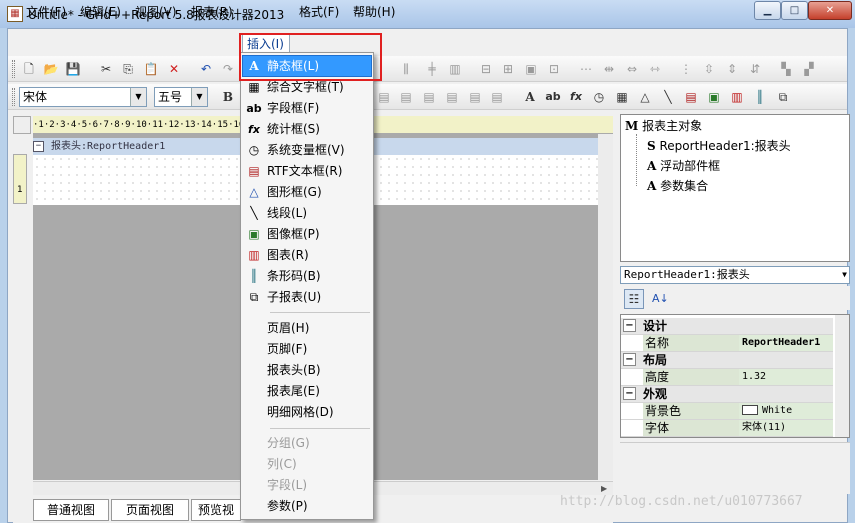 Image resolution: width=855 pixels, height=523 pixels. What do you see at coordinates (307, 464) in the screenshot?
I see `menu-item-column: 列(C)` at bounding box center [307, 464].